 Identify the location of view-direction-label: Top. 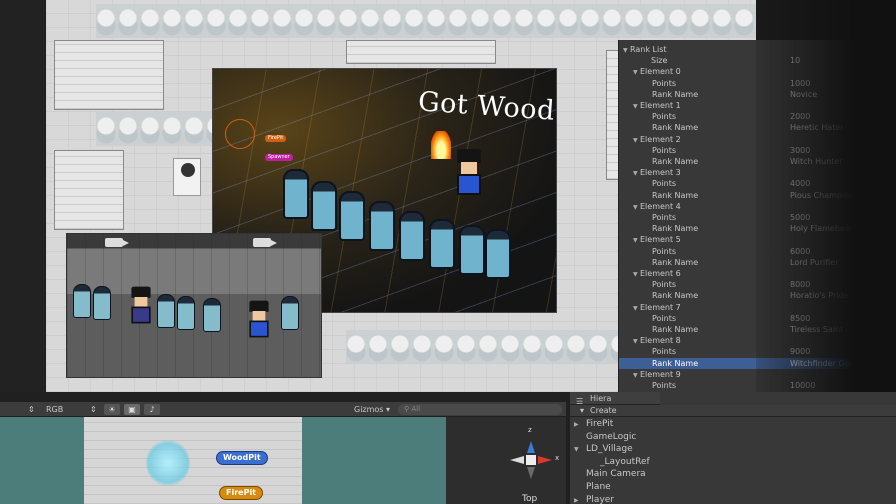
(530, 499).